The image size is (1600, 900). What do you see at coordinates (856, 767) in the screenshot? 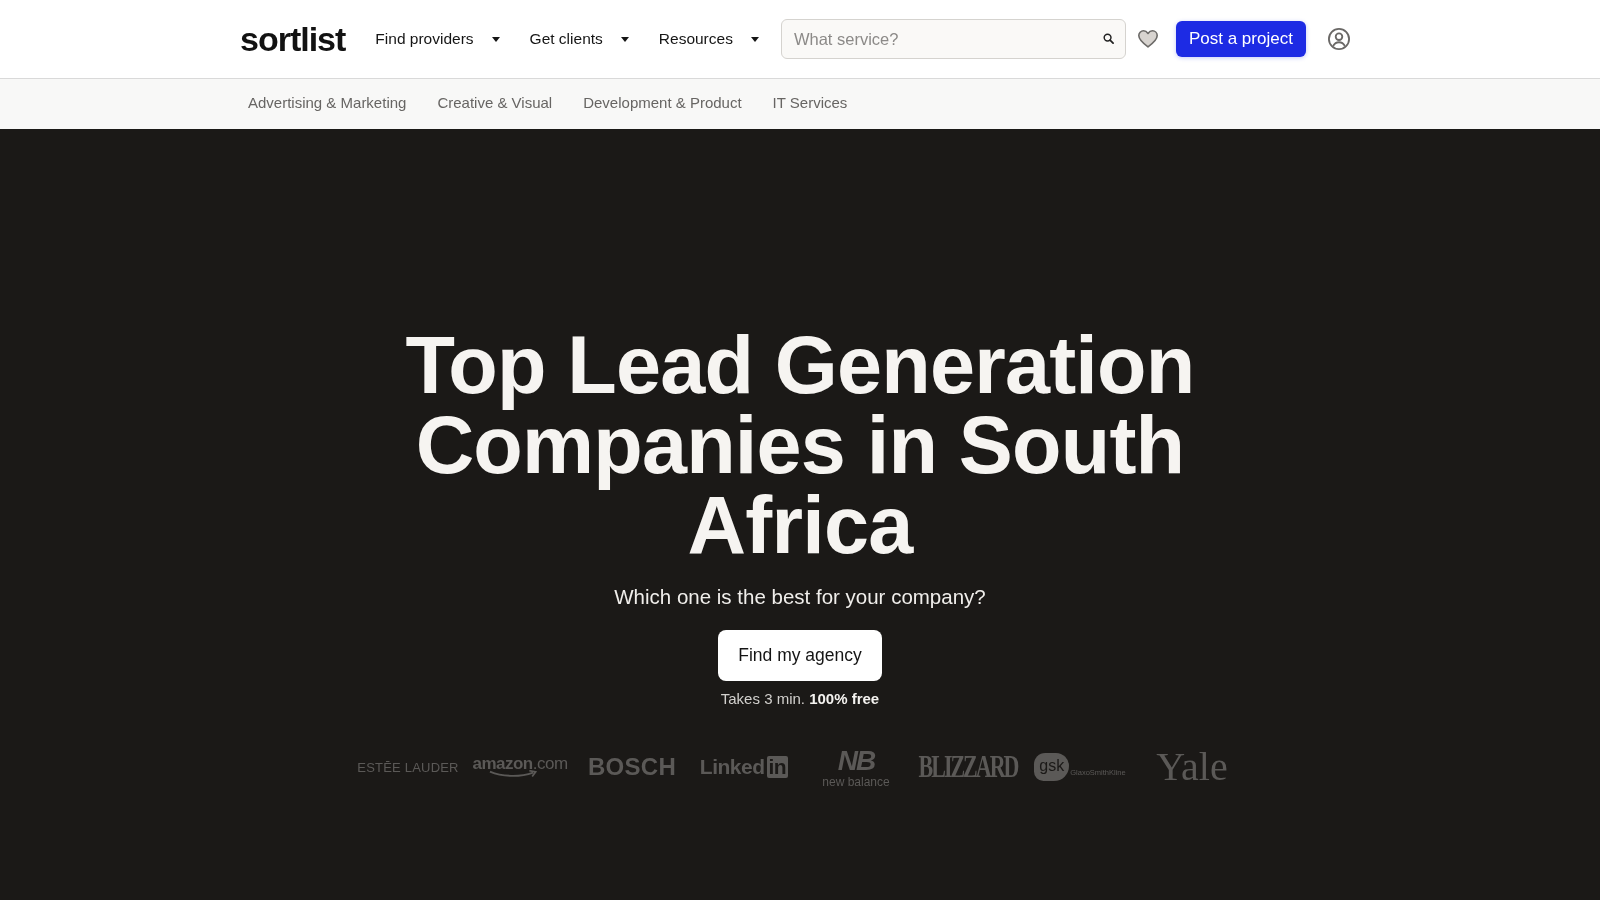
I see `client-logo: NB new balance` at bounding box center [856, 767].